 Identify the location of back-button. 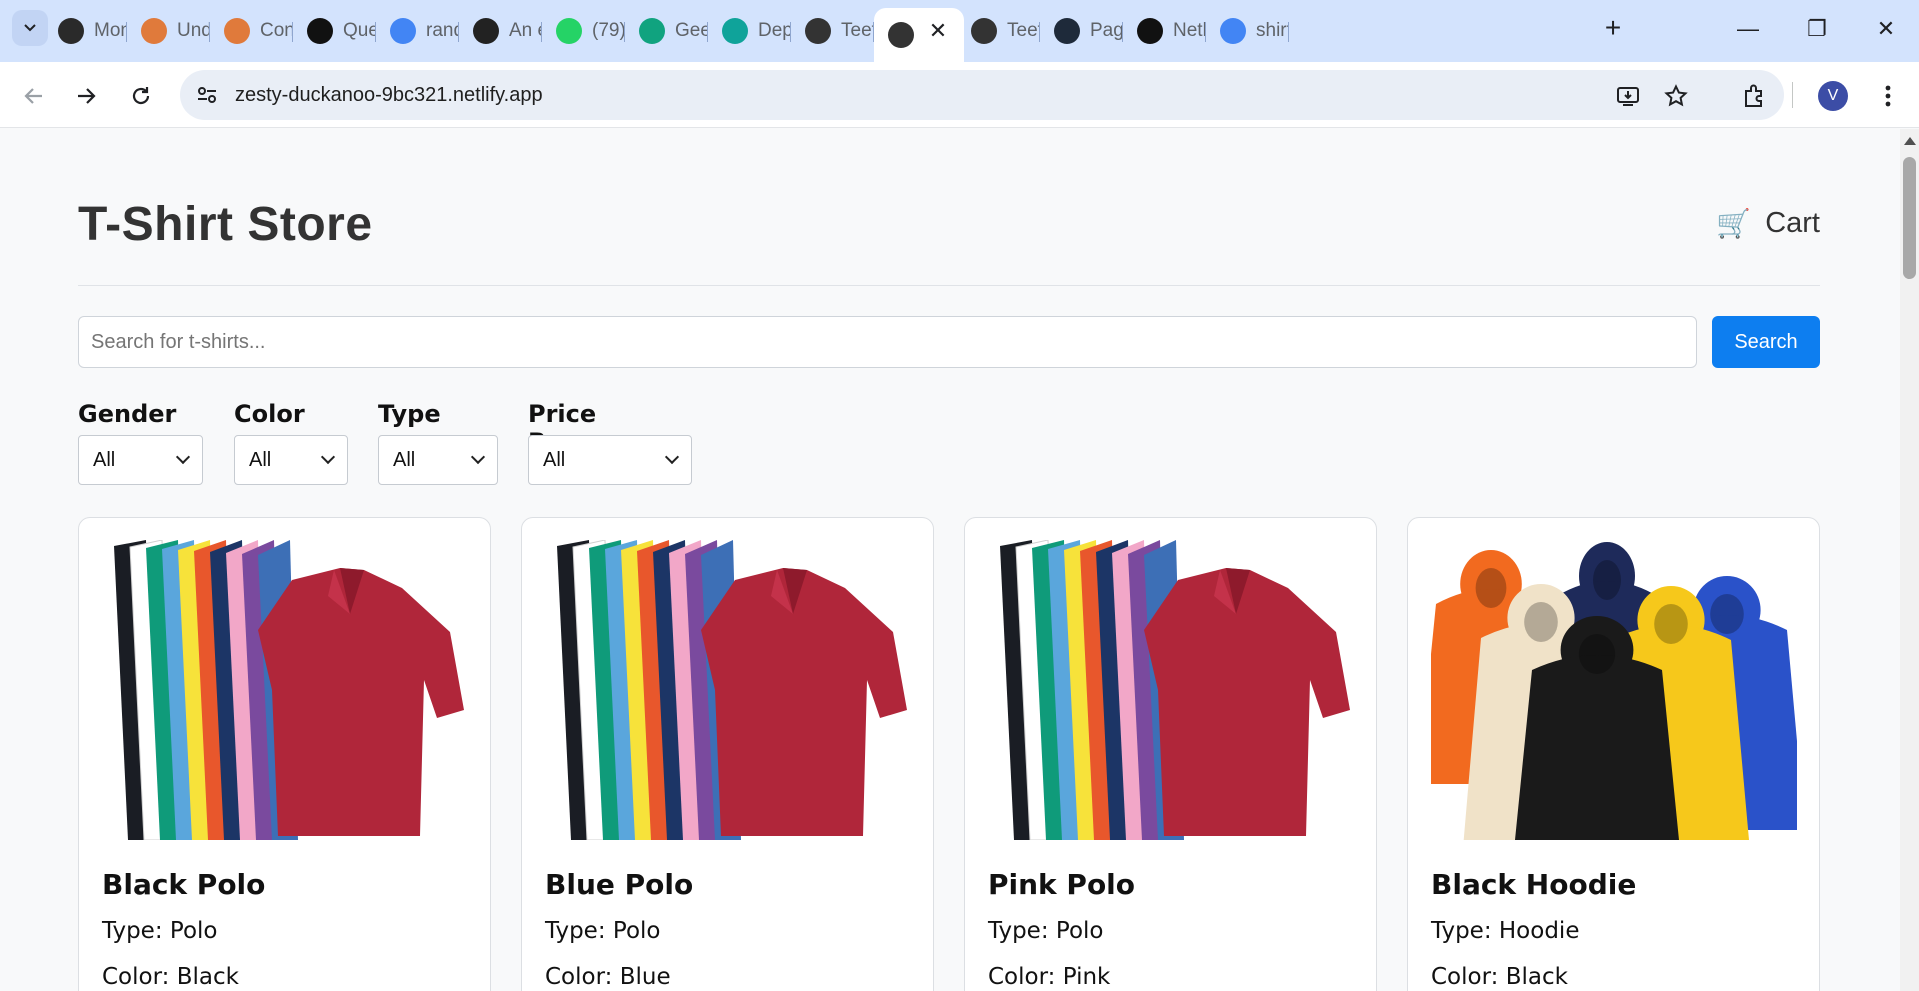
(34, 96).